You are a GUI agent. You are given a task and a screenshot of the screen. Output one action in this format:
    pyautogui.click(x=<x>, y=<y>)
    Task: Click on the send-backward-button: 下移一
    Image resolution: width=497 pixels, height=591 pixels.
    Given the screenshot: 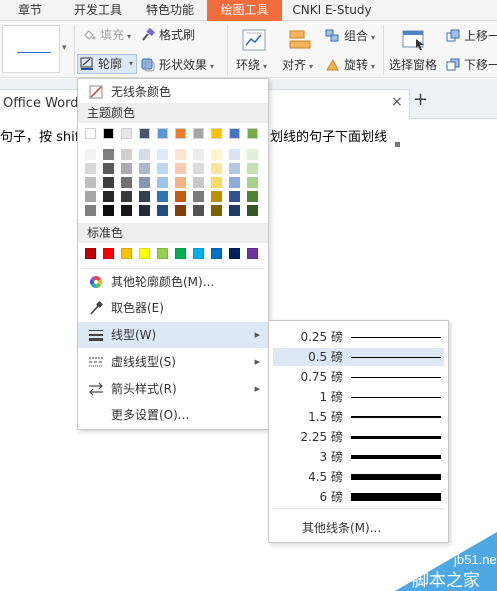 What is the action you would take?
    pyautogui.click(x=471, y=65)
    